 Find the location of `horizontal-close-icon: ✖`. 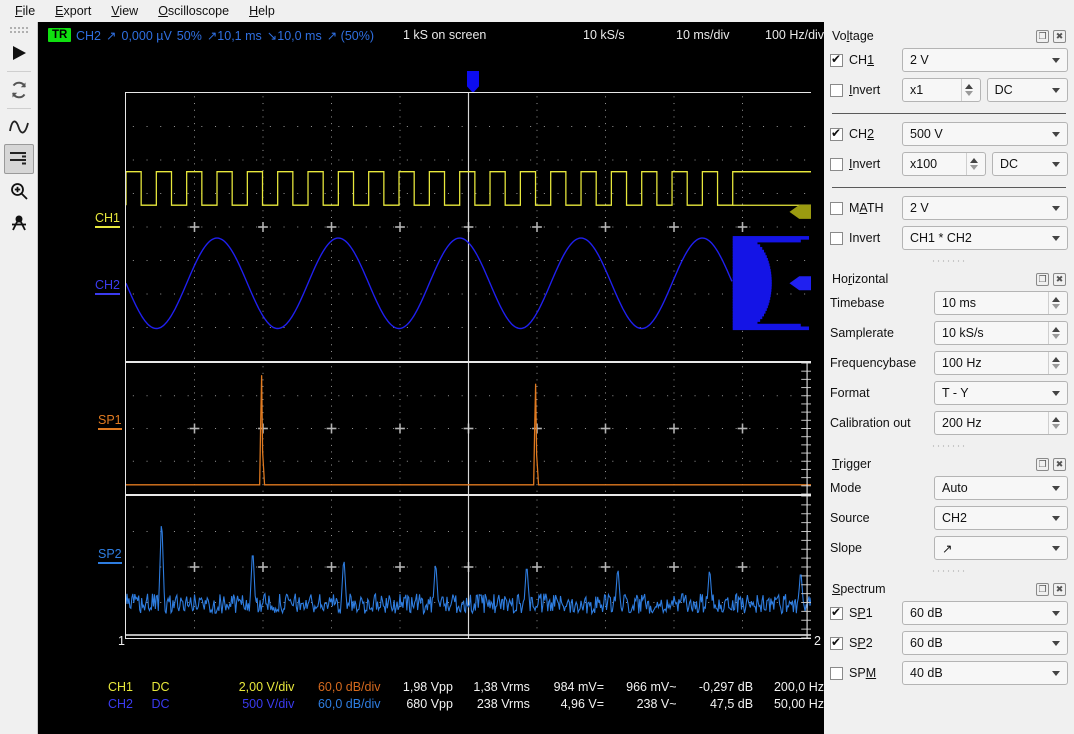

horizontal-close-icon: ✖ is located at coordinates (1059, 279).